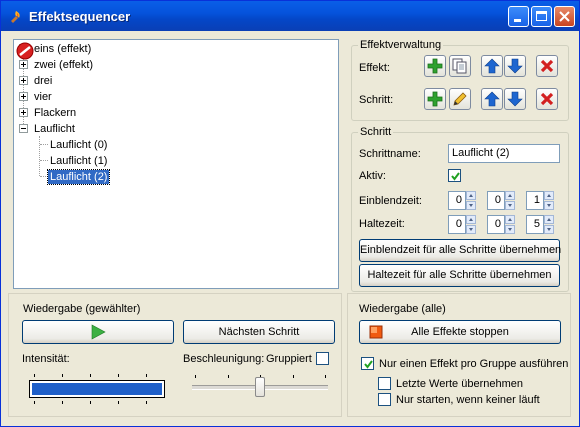 This screenshot has width=580, height=427. I want to click on maximize-button, so click(541, 16).